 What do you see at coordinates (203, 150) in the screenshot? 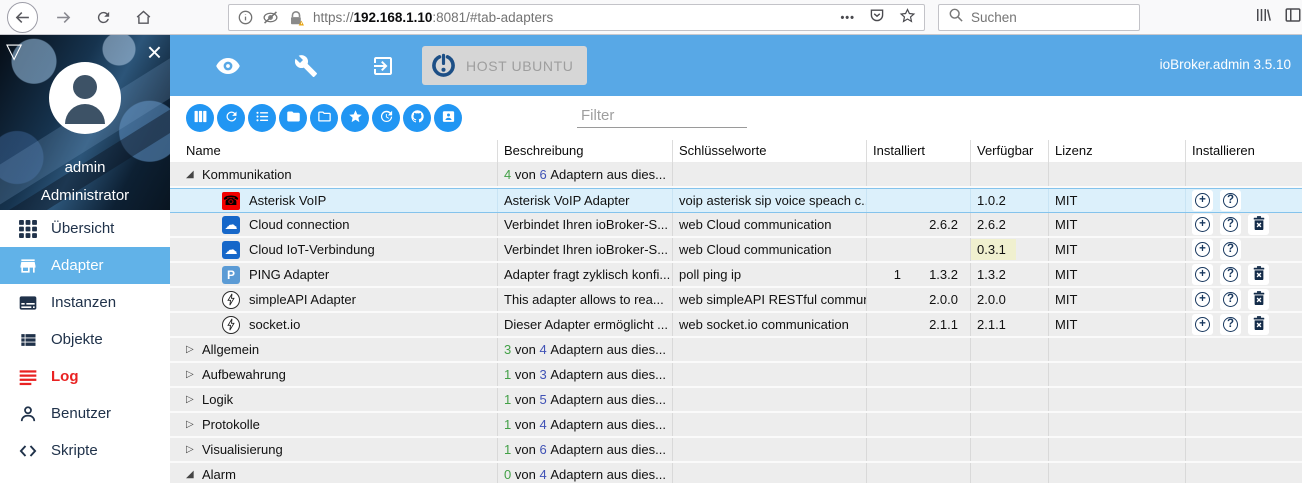
I see `column-header-name: Name` at bounding box center [203, 150].